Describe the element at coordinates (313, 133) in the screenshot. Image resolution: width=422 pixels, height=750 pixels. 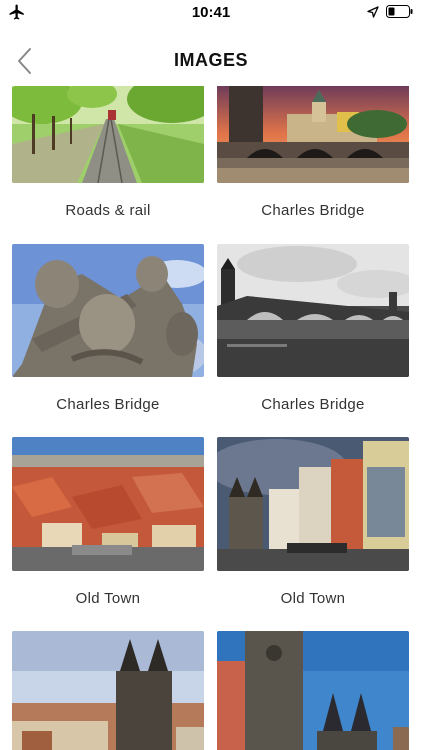
I see `thumbnail-charles-bridge-sunset` at that location.